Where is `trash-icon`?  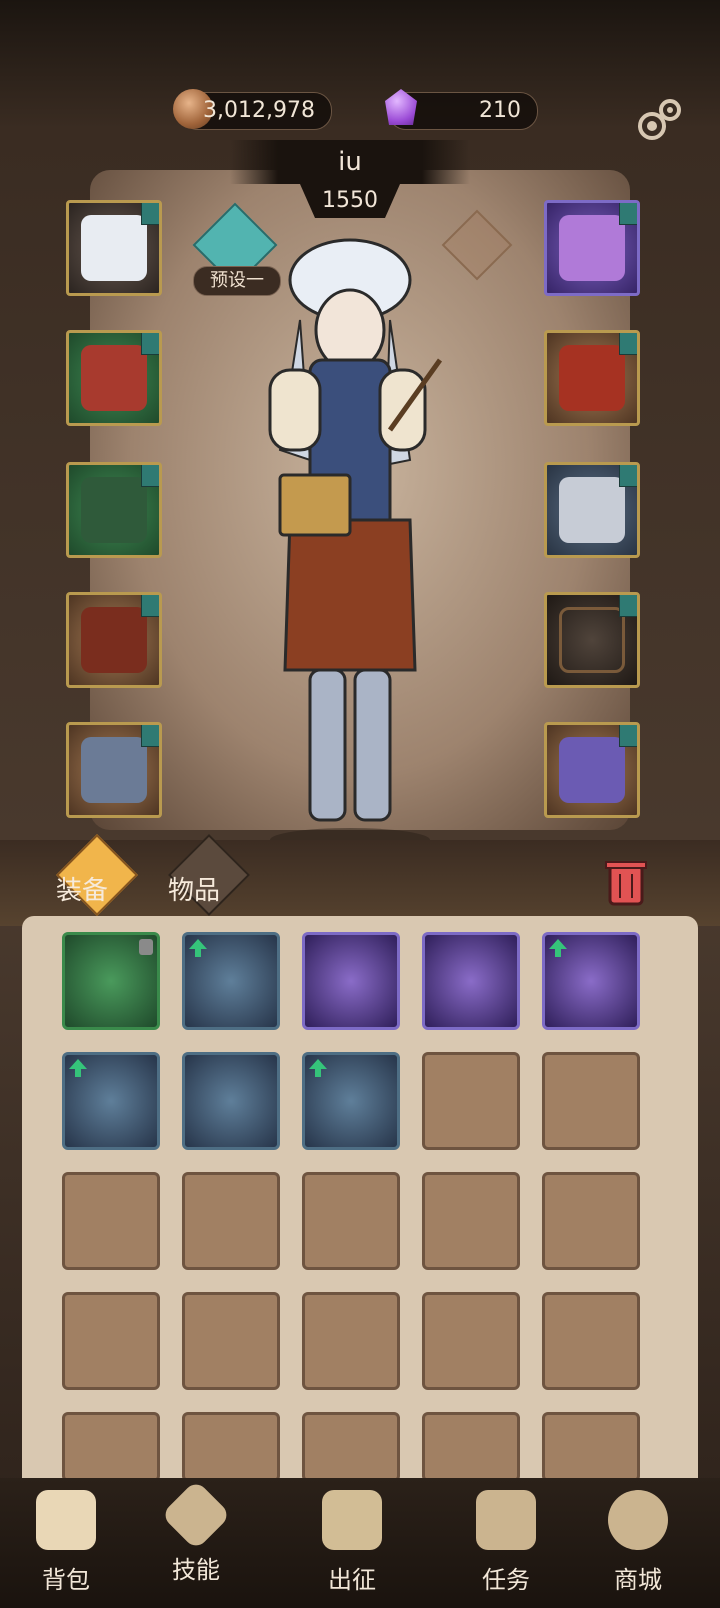 trash-icon is located at coordinates (626, 882).